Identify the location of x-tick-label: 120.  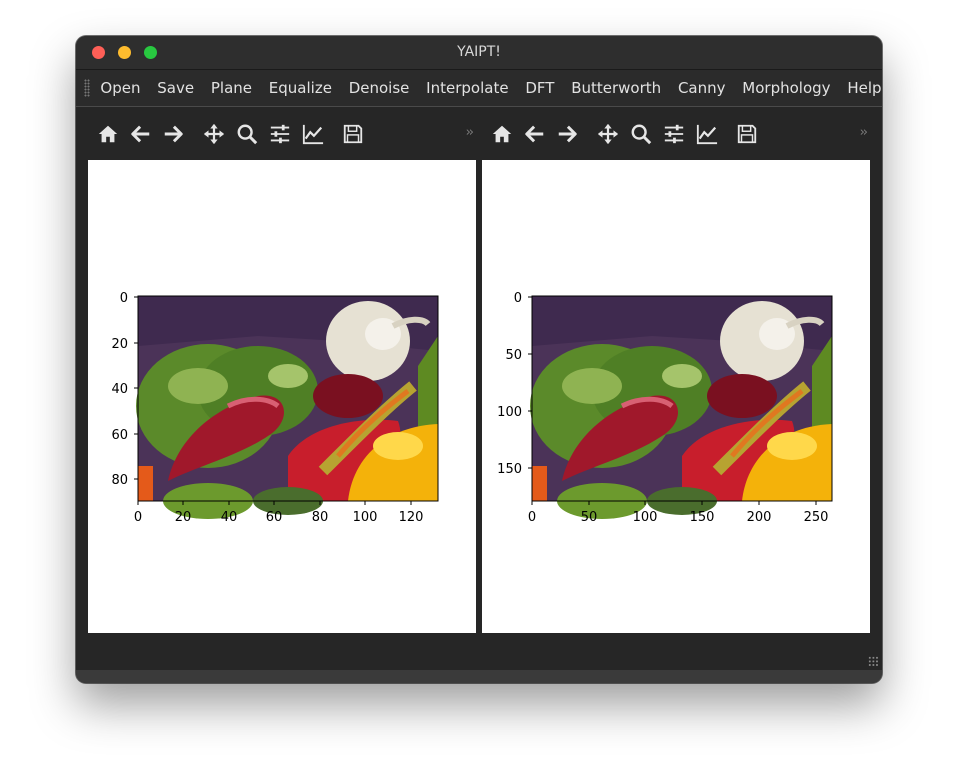
(411, 517).